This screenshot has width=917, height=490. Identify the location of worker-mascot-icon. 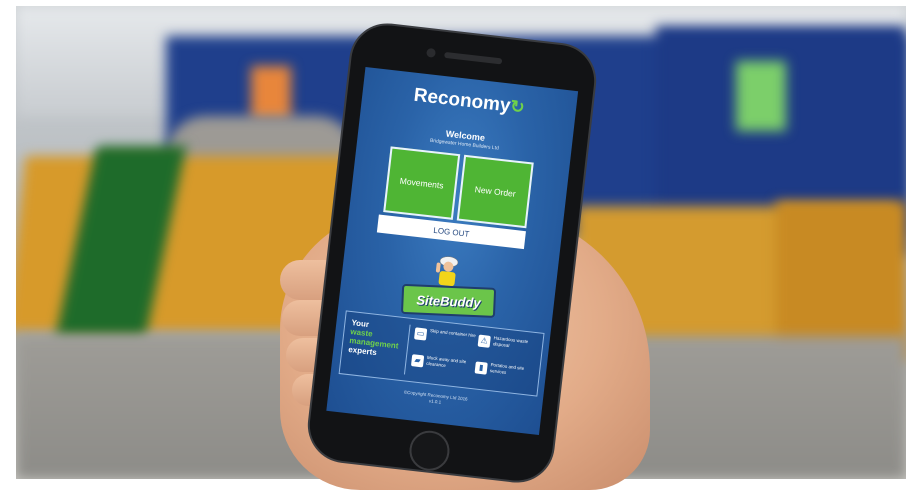
(447, 271).